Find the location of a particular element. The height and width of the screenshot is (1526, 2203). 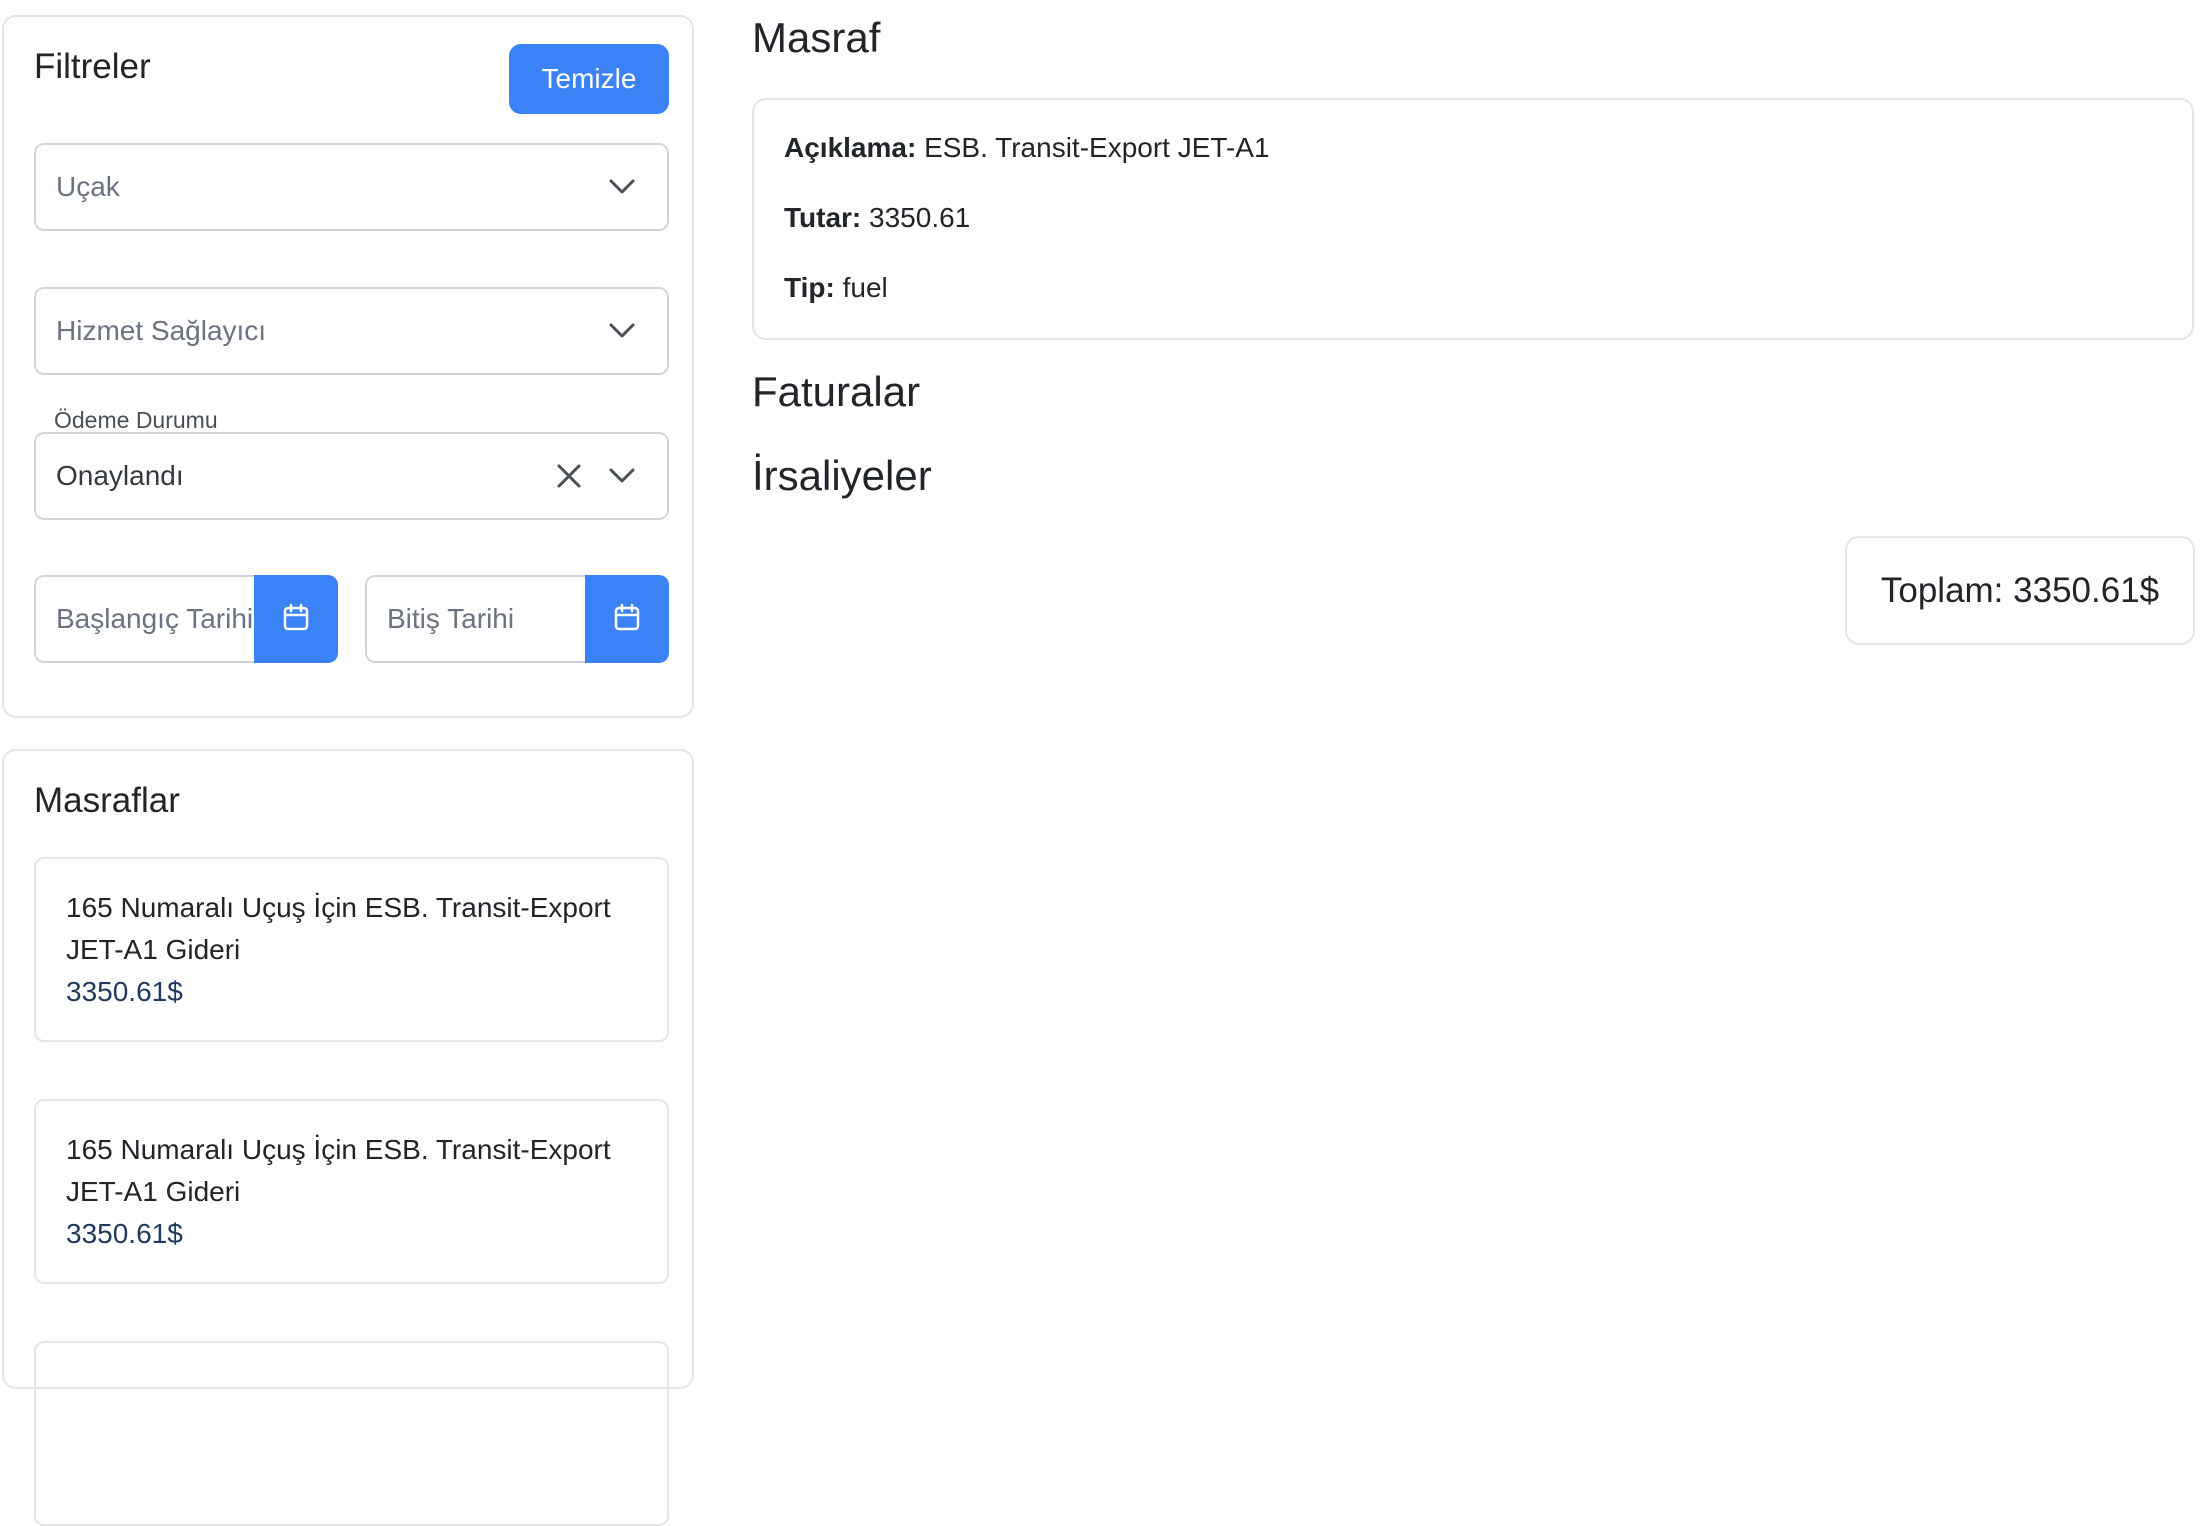

type-row: Tip: fuel is located at coordinates (836, 288).